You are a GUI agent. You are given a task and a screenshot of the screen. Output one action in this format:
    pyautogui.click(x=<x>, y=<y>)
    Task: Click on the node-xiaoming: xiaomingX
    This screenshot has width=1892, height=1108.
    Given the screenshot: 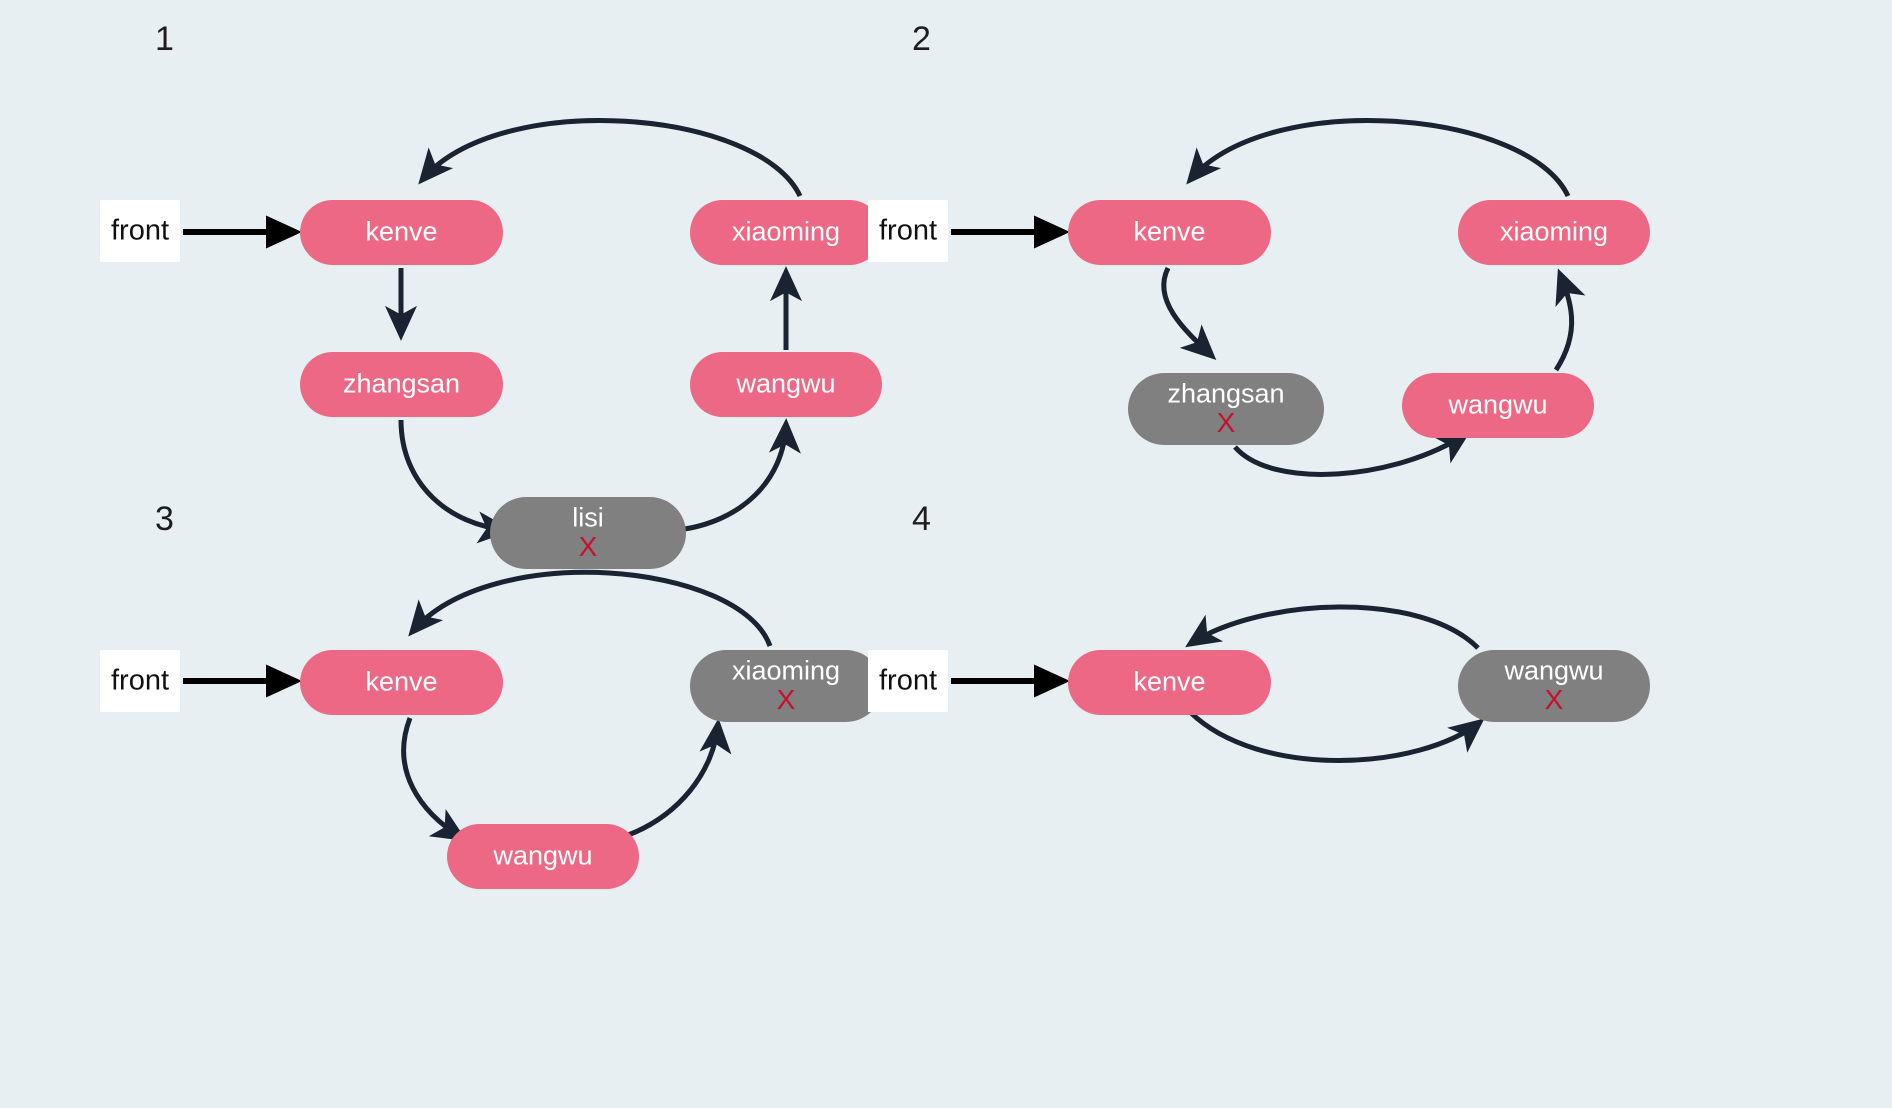 What is the action you would take?
    pyautogui.click(x=786, y=686)
    